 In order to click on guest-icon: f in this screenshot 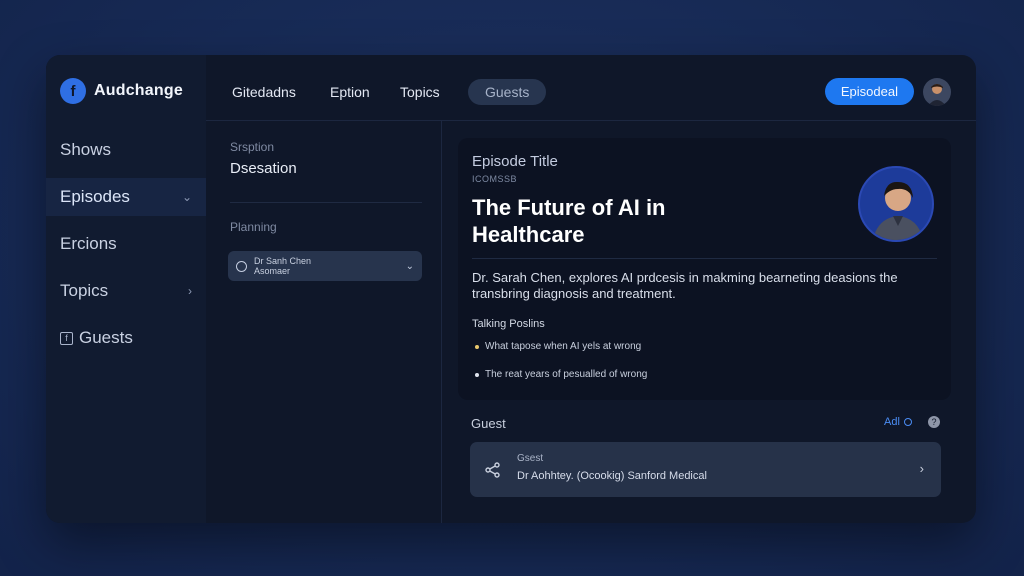, I will do `click(66, 338)`.